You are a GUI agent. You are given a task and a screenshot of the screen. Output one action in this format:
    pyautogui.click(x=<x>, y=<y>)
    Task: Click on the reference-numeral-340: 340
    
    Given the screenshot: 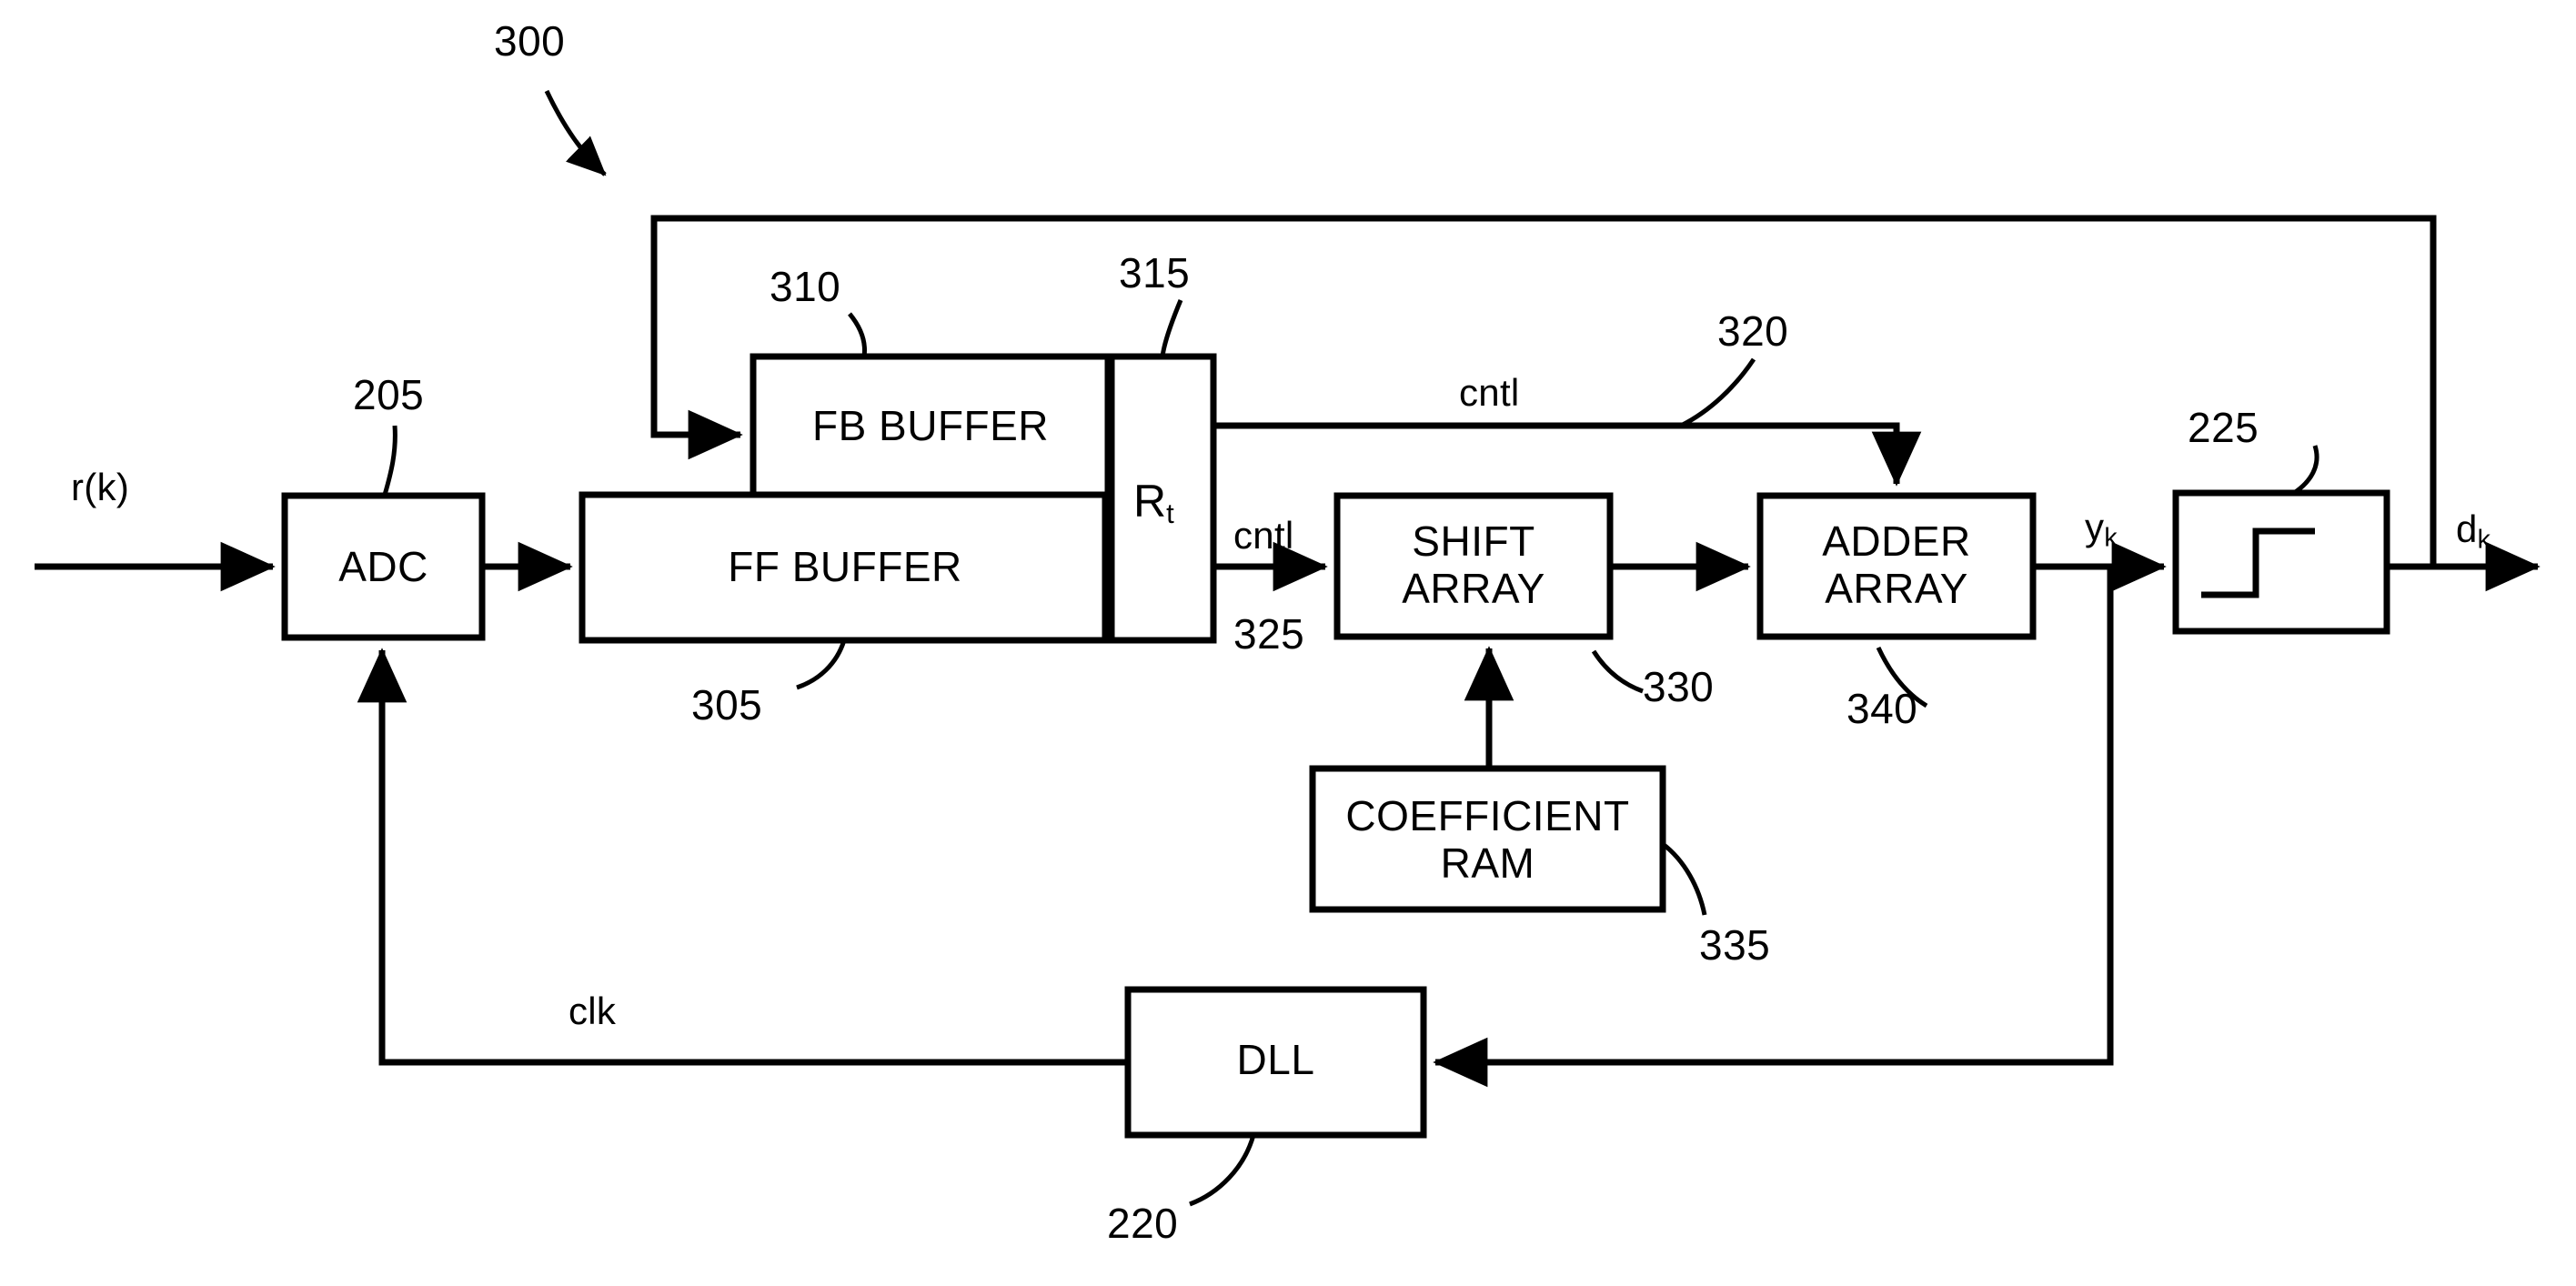 What is the action you would take?
    pyautogui.click(x=1882, y=708)
    